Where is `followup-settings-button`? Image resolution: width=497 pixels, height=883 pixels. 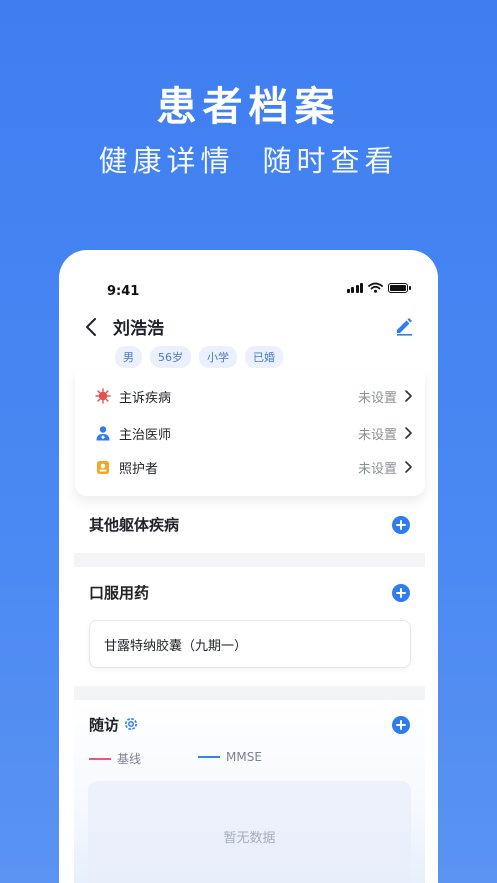 followup-settings-button is located at coordinates (131, 724).